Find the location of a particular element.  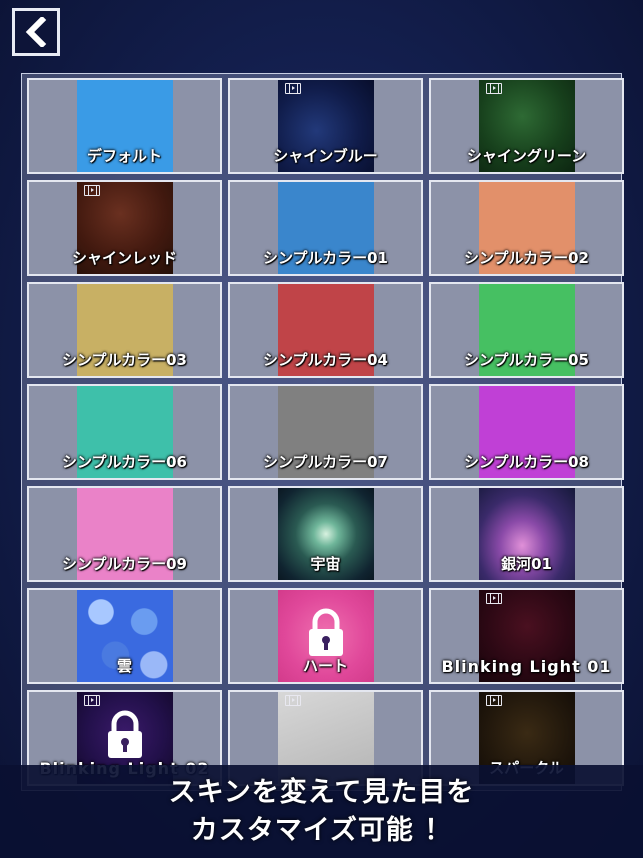

promo-banner: スキンを変えて見た目を カスタマイズ可能 ！ is located at coordinates (321, 811).